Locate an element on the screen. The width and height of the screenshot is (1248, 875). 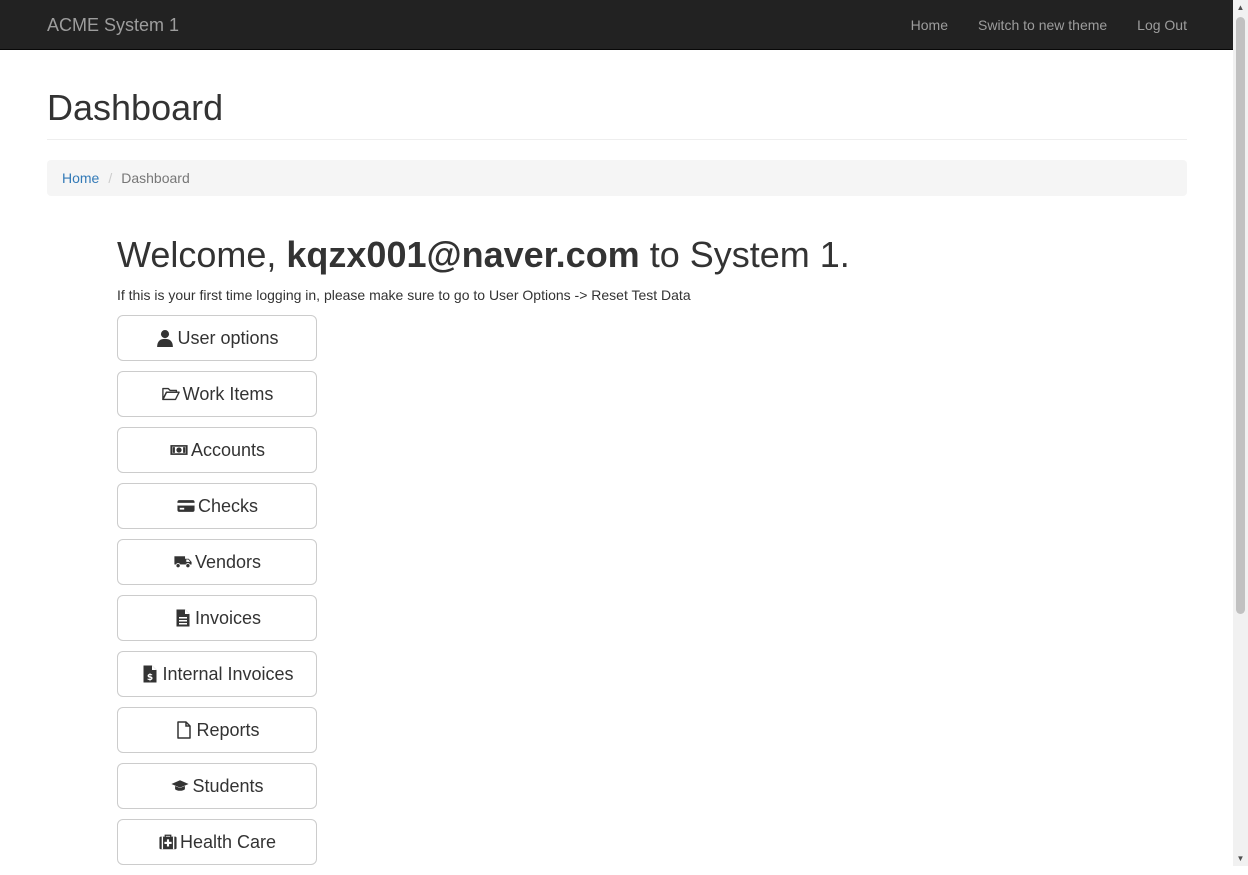
internal-invoices-button: $ Internal Invoices is located at coordinates (217, 674).